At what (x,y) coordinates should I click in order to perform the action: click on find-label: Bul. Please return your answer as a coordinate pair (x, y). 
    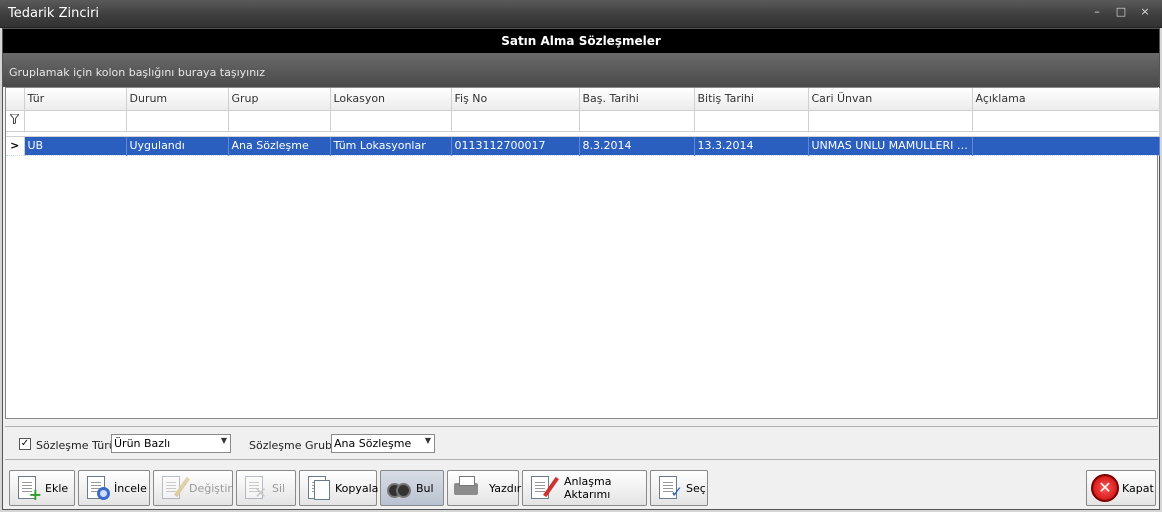
    Looking at the image, I should click on (425, 488).